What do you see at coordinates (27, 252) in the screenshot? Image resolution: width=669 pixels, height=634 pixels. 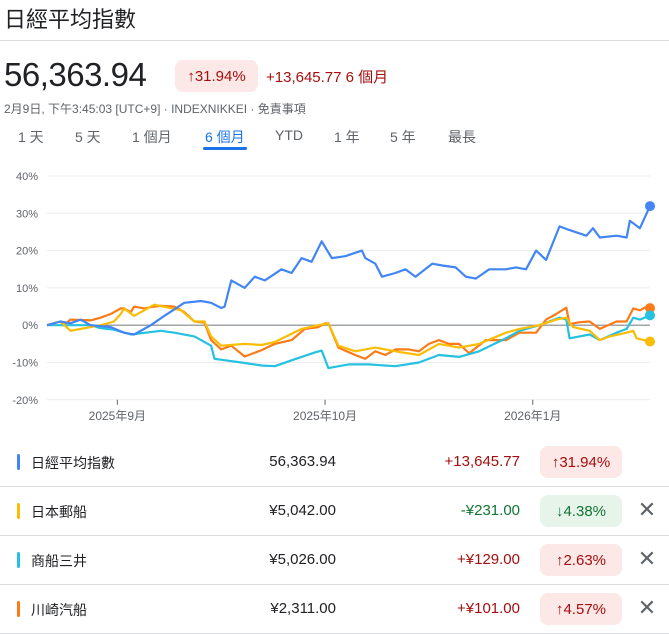 I see `y-tick-label: 20%` at bounding box center [27, 252].